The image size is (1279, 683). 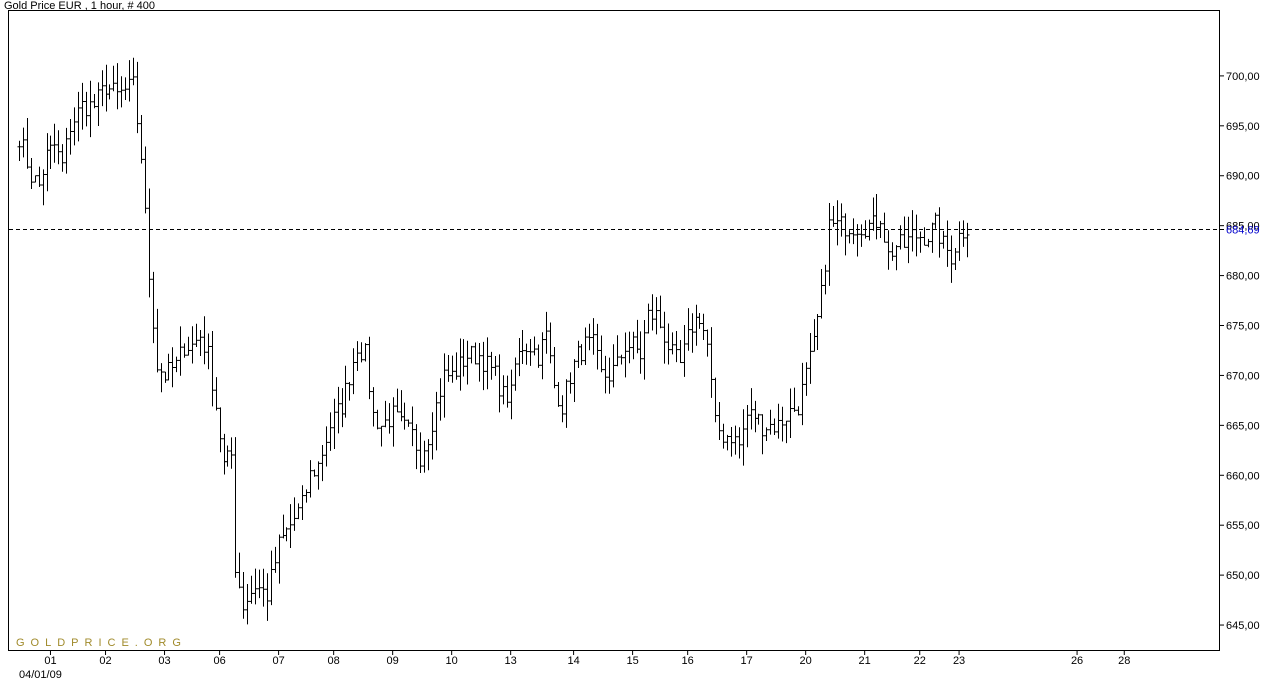 I want to click on y-tick-label: 680,00, so click(x=1243, y=277).